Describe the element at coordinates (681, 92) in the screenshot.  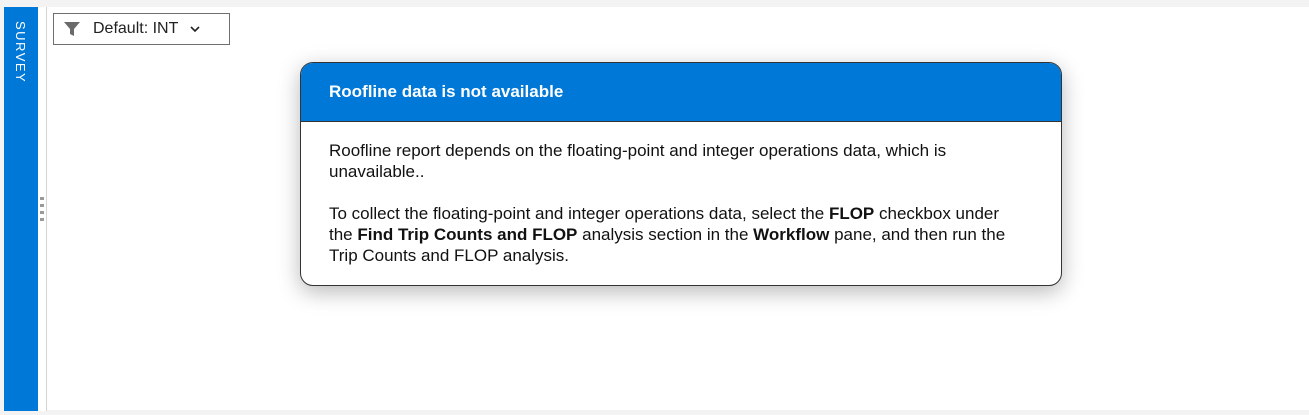
I see `dialog-header: Roofline data is not available` at that location.